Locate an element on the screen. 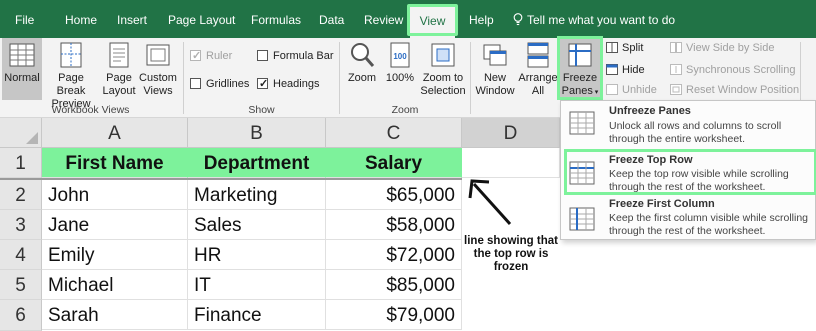 The width and height of the screenshot is (816, 331). tell-me-search: Tell me what you want to do is located at coordinates (594, 19).